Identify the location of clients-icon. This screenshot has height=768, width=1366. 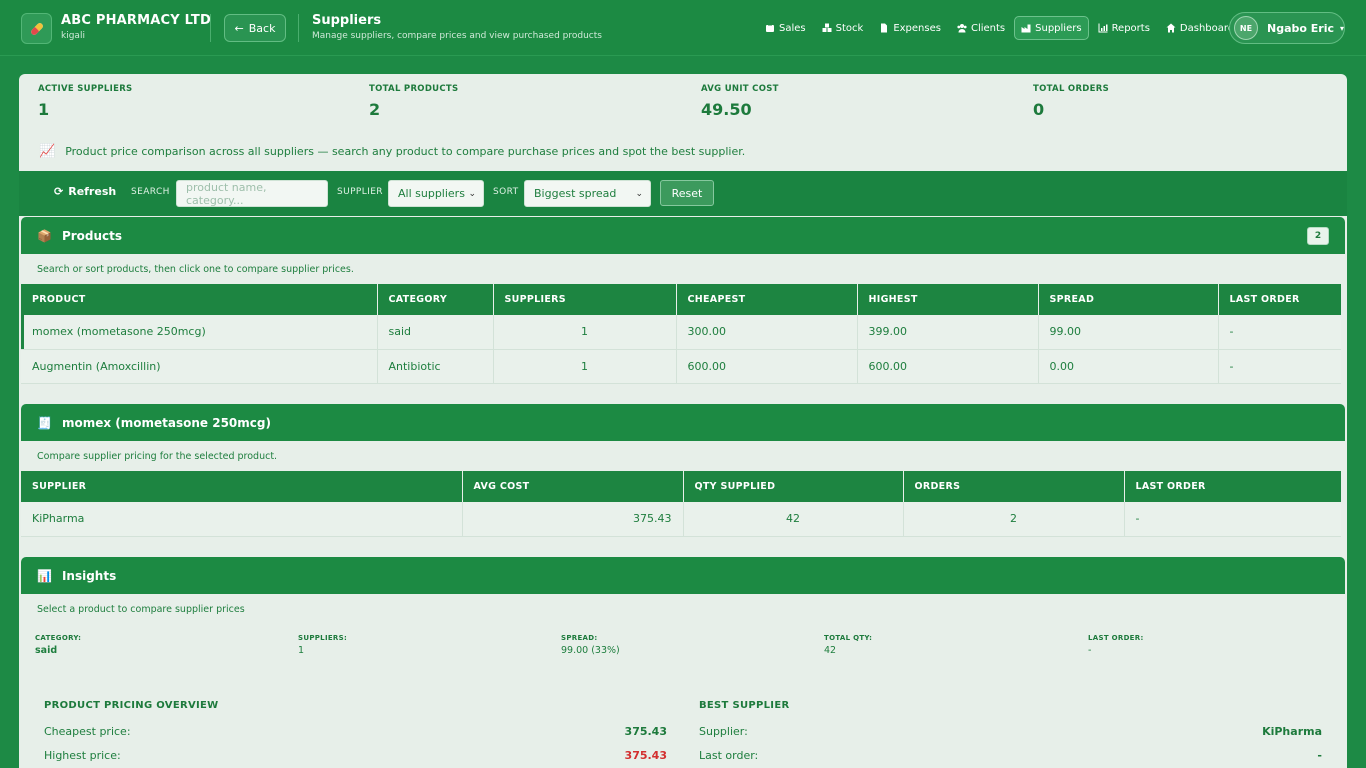
(962, 28).